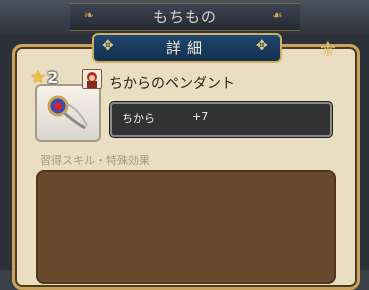 The image size is (369, 290). Describe the element at coordinates (277, 15) in the screenshot. I see `ornament-icon: ☙` at that location.